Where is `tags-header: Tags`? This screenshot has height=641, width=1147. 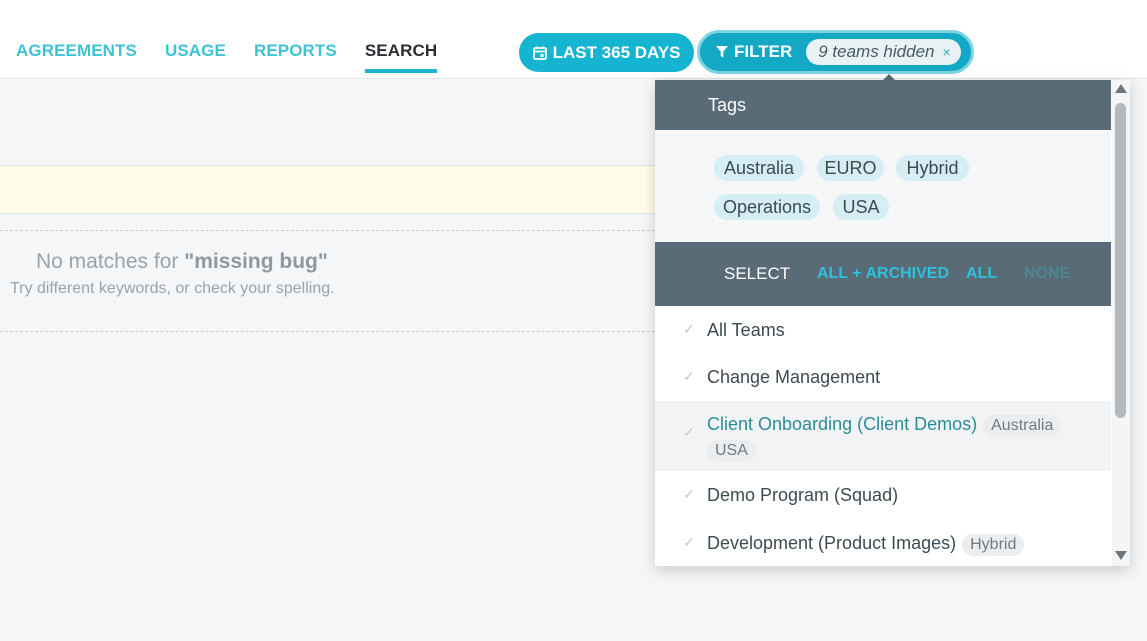
tags-header: Tags is located at coordinates (883, 105).